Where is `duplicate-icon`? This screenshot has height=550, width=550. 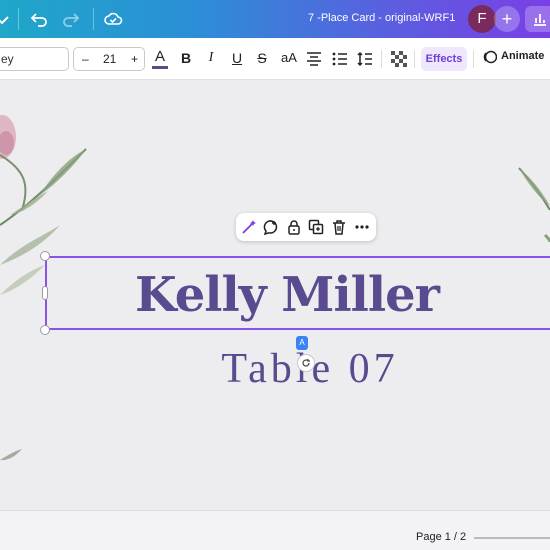
duplicate-icon is located at coordinates (316, 227).